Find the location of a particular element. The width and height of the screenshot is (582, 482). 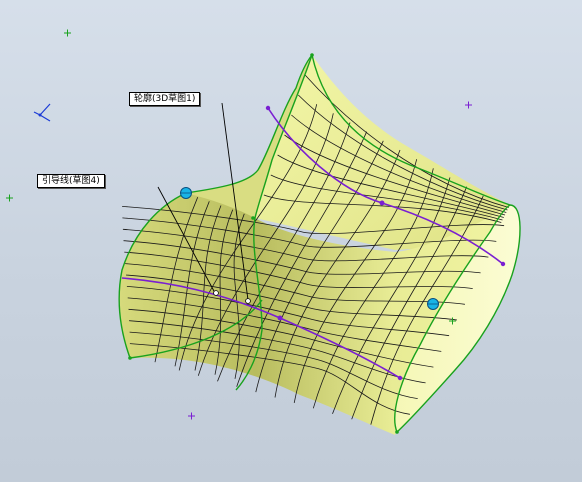

triad-icon is located at coordinates (42, 112).